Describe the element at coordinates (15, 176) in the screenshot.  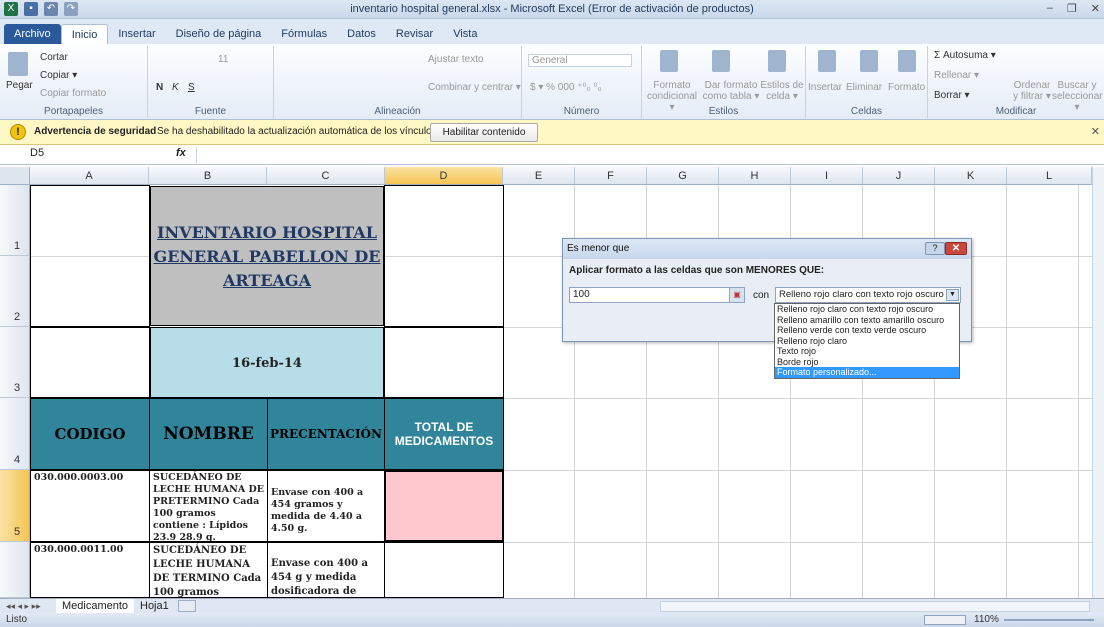
I see `select-all-corner` at that location.